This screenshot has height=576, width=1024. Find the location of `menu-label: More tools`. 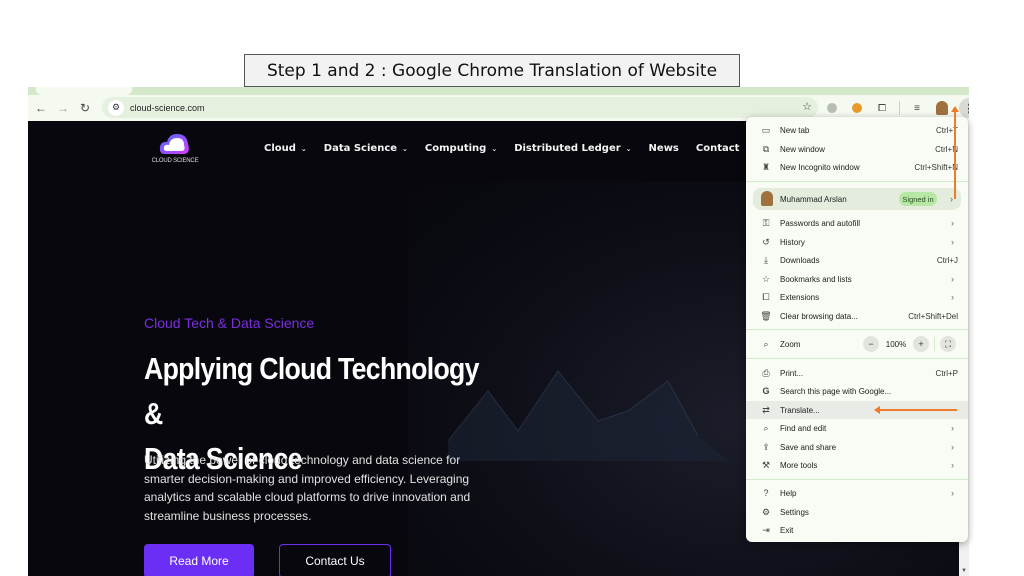

menu-label: More tools is located at coordinates (799, 465).